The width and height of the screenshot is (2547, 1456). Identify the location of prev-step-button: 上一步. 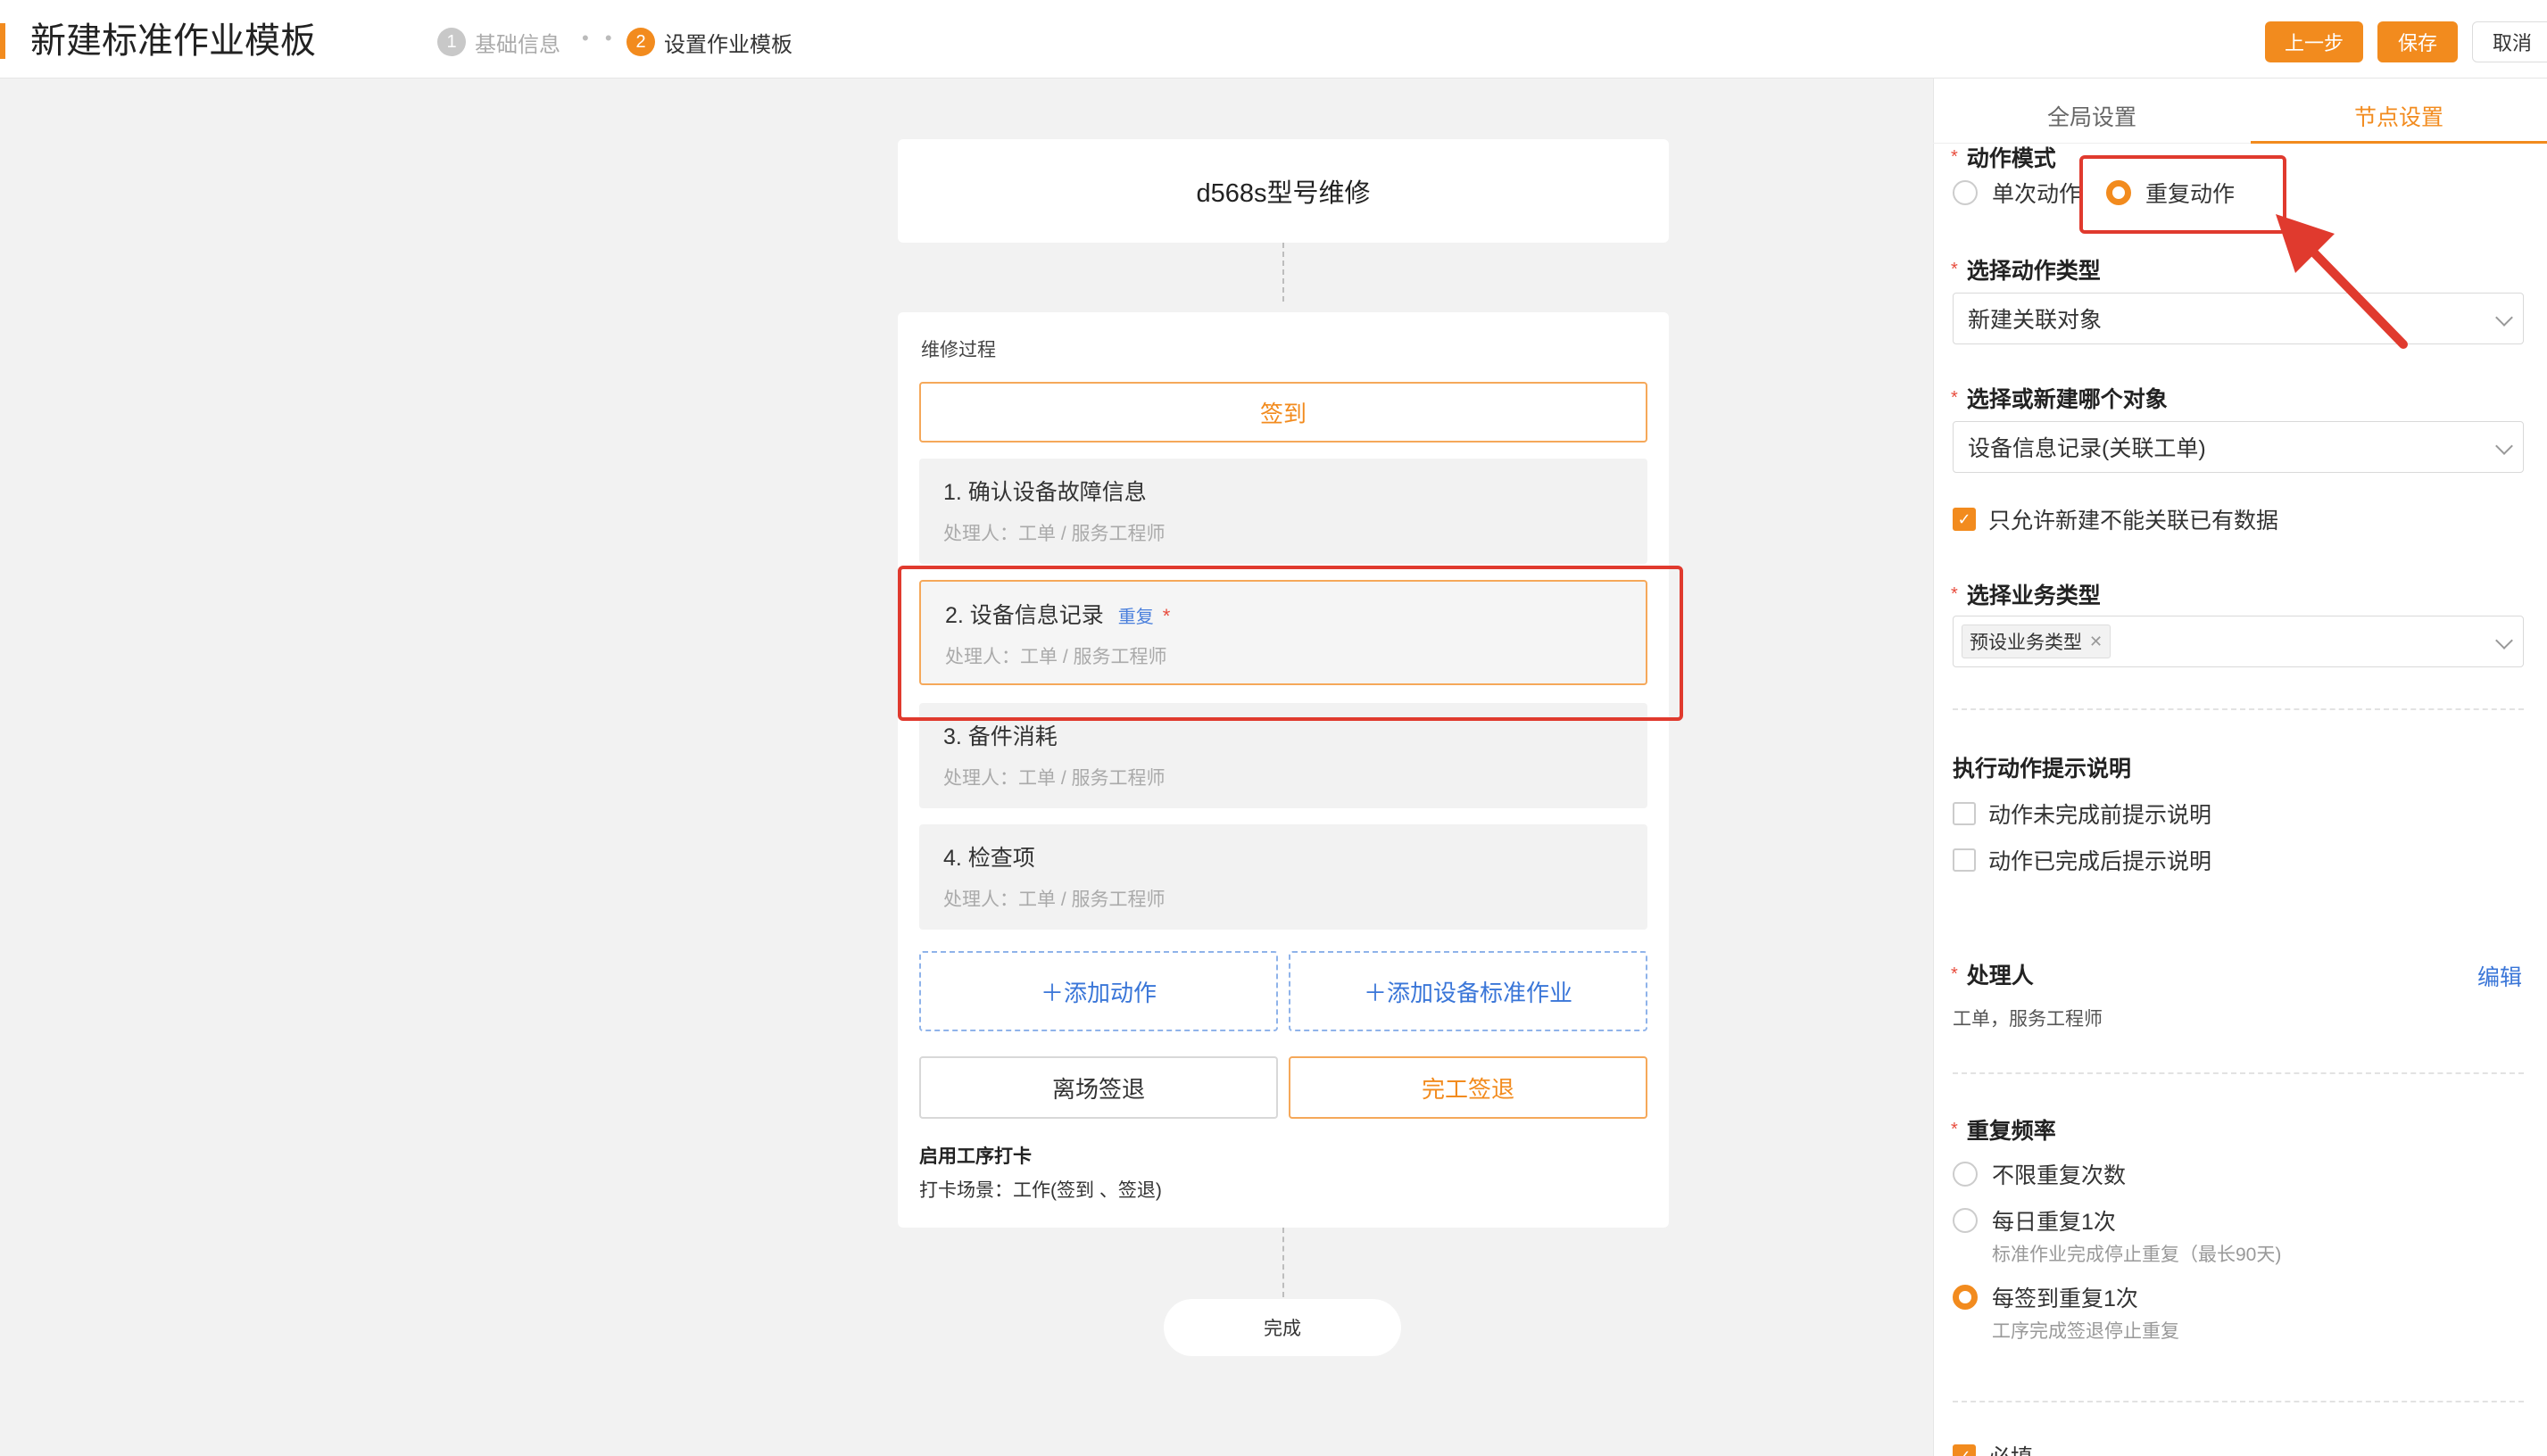
(2314, 42).